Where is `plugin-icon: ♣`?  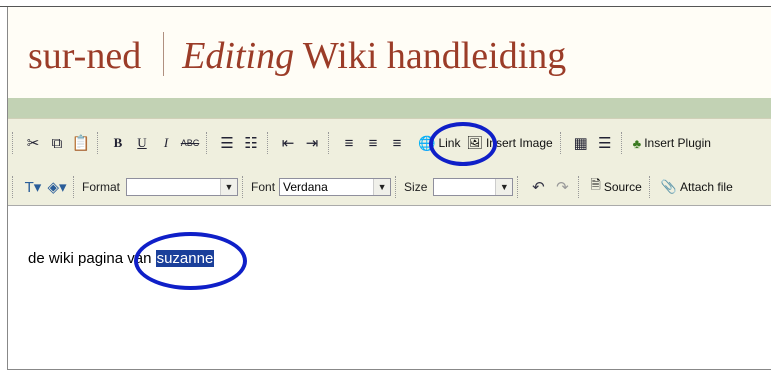
plugin-icon: ♣ is located at coordinates (637, 143).